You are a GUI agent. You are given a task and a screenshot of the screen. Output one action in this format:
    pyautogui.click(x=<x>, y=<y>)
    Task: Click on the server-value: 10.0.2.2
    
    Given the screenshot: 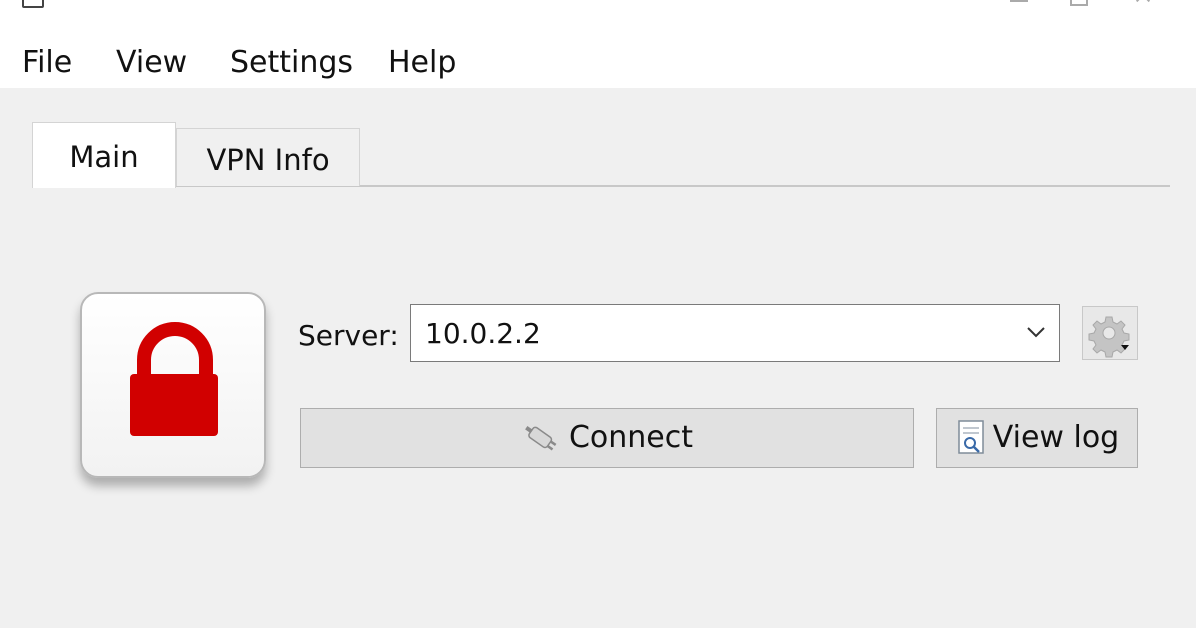 What is the action you would take?
    pyautogui.click(x=483, y=333)
    